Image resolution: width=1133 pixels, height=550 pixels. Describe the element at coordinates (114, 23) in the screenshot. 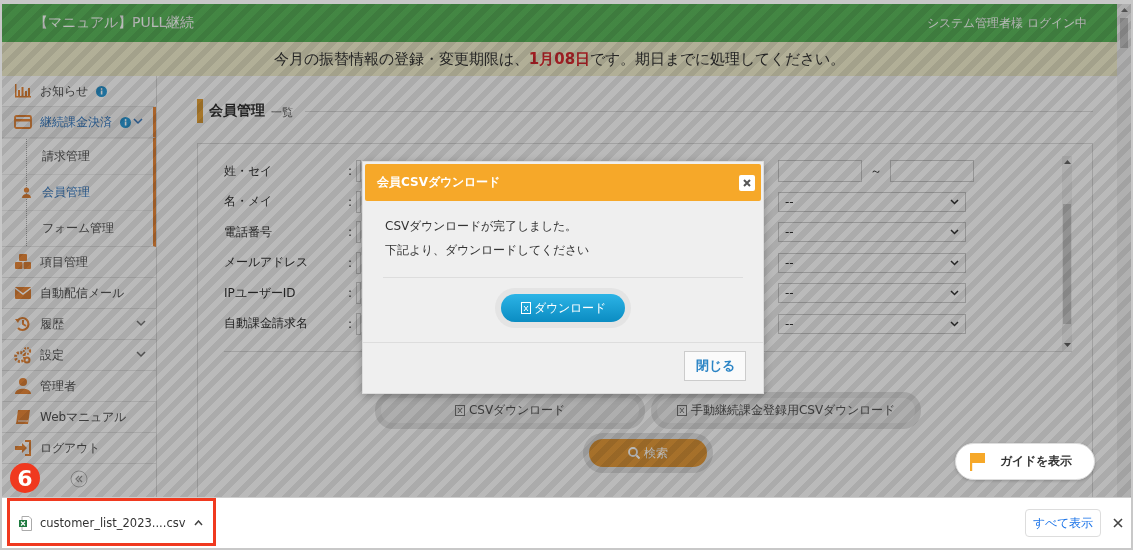

I see `app-title: 【マニュアル】PULL継続` at that location.